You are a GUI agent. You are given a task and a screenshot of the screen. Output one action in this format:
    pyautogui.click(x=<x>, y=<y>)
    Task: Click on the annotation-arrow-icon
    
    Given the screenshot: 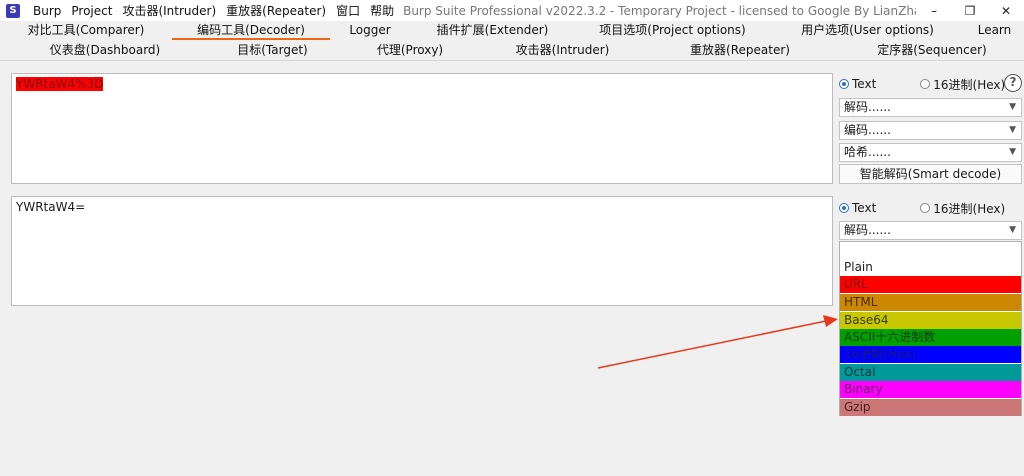 What is the action you would take?
    pyautogui.click(x=717, y=342)
    